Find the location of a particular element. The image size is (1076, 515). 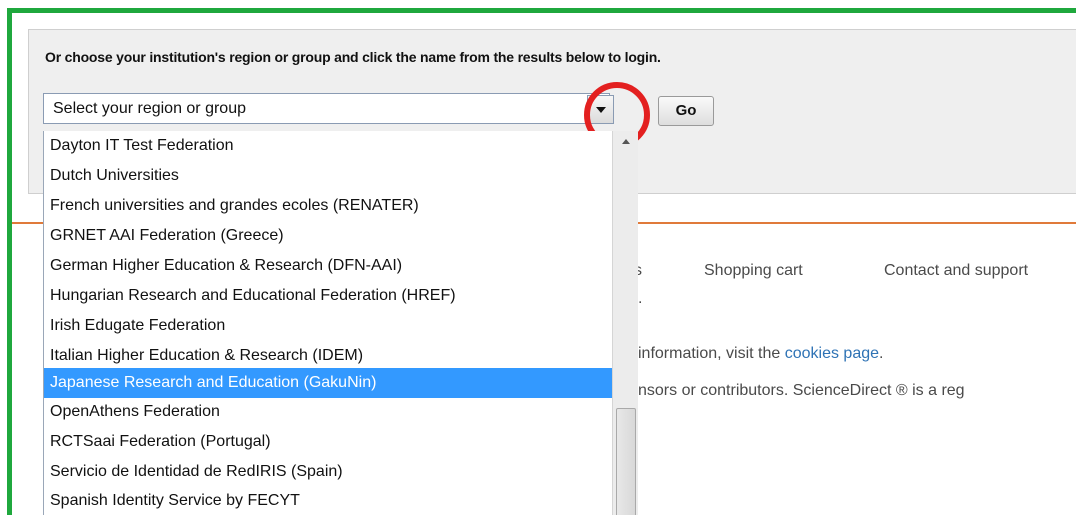

region-select-value: Select your region or group is located at coordinates (149, 108).